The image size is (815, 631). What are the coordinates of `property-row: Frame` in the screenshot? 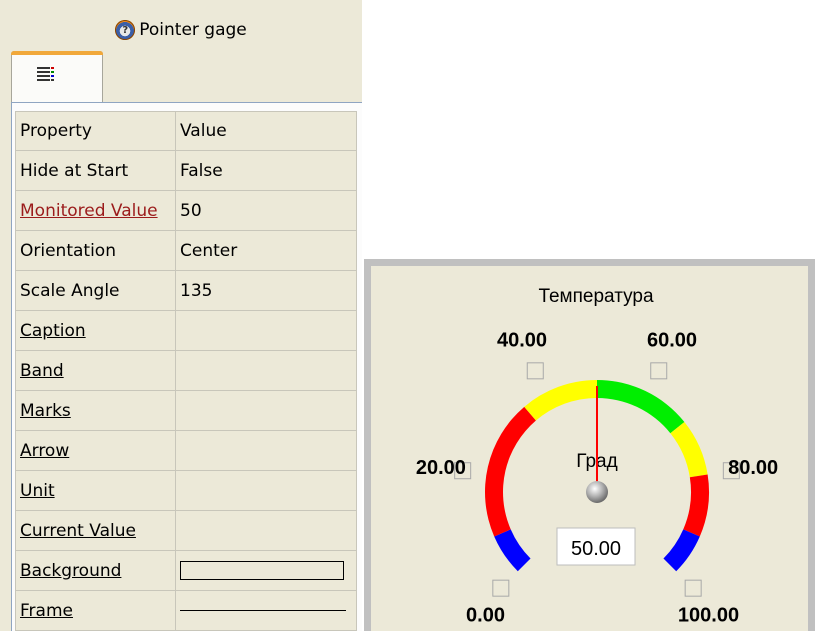 It's located at (186, 610).